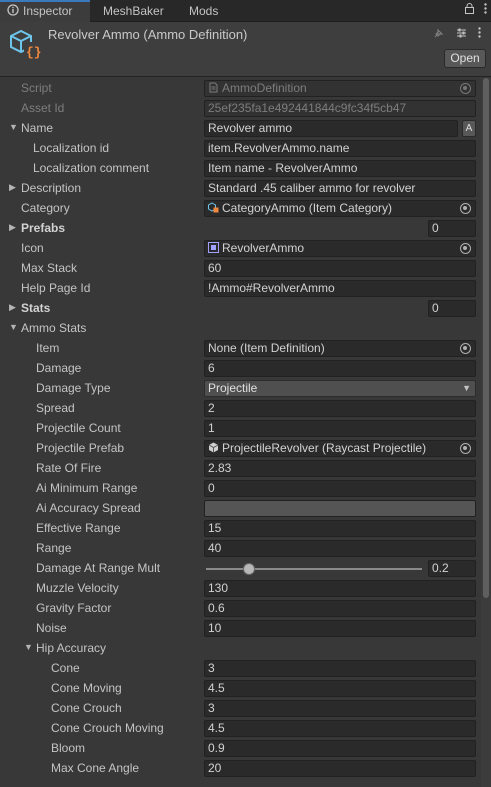 The image size is (491, 787). Describe the element at coordinates (340, 748) in the screenshot. I see `bloom-field: 0.9` at that location.